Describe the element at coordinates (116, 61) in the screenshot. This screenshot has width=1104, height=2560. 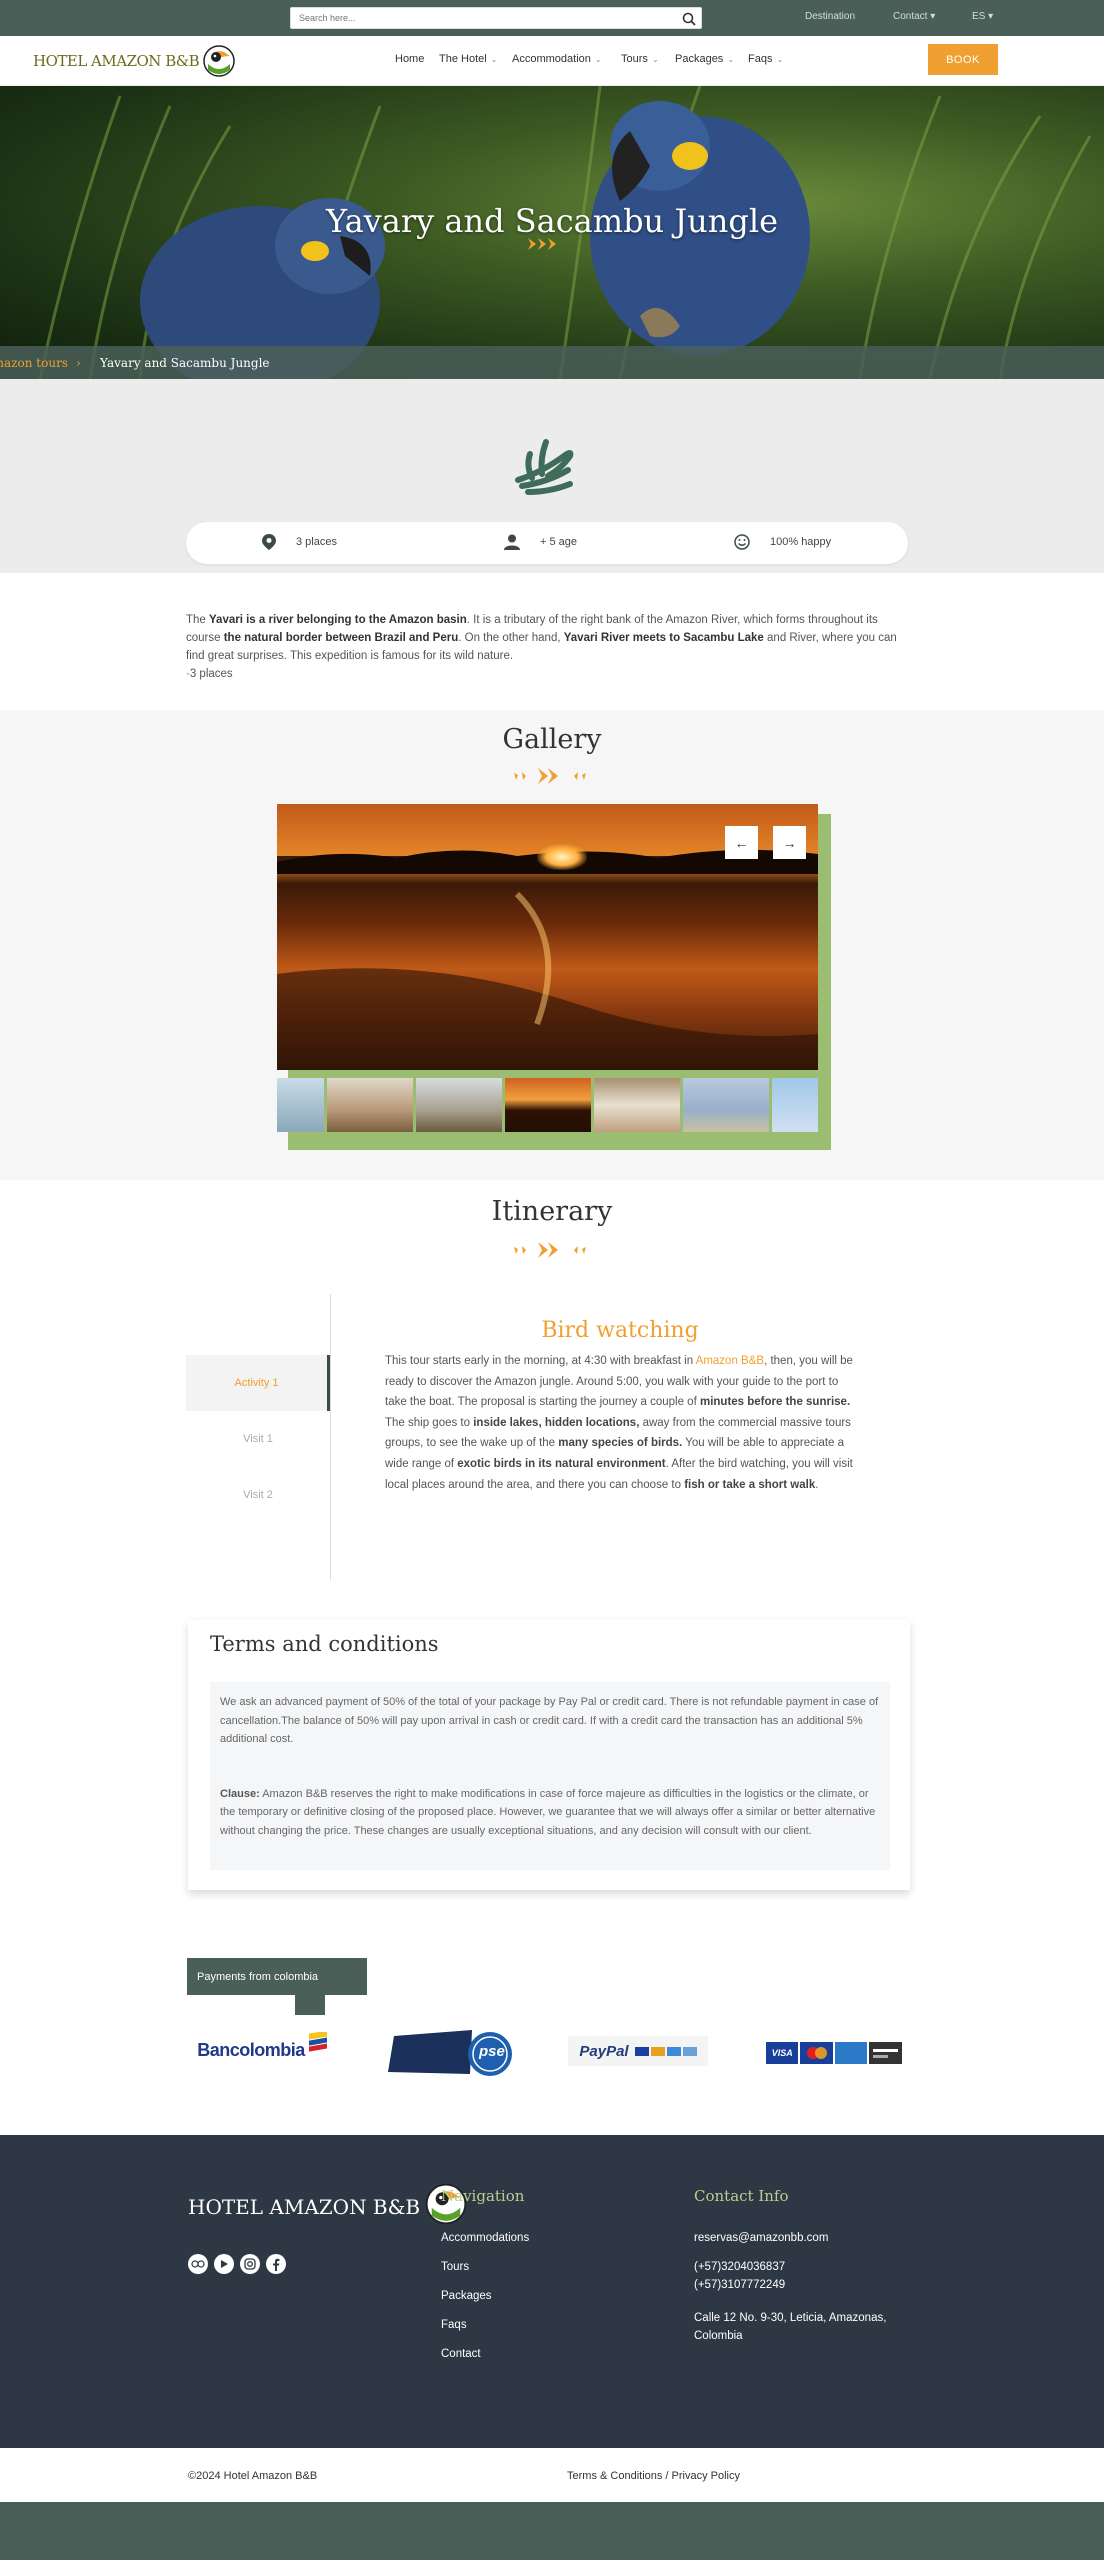
I see `logo-text: HOTEL AMAZON B&B` at that location.